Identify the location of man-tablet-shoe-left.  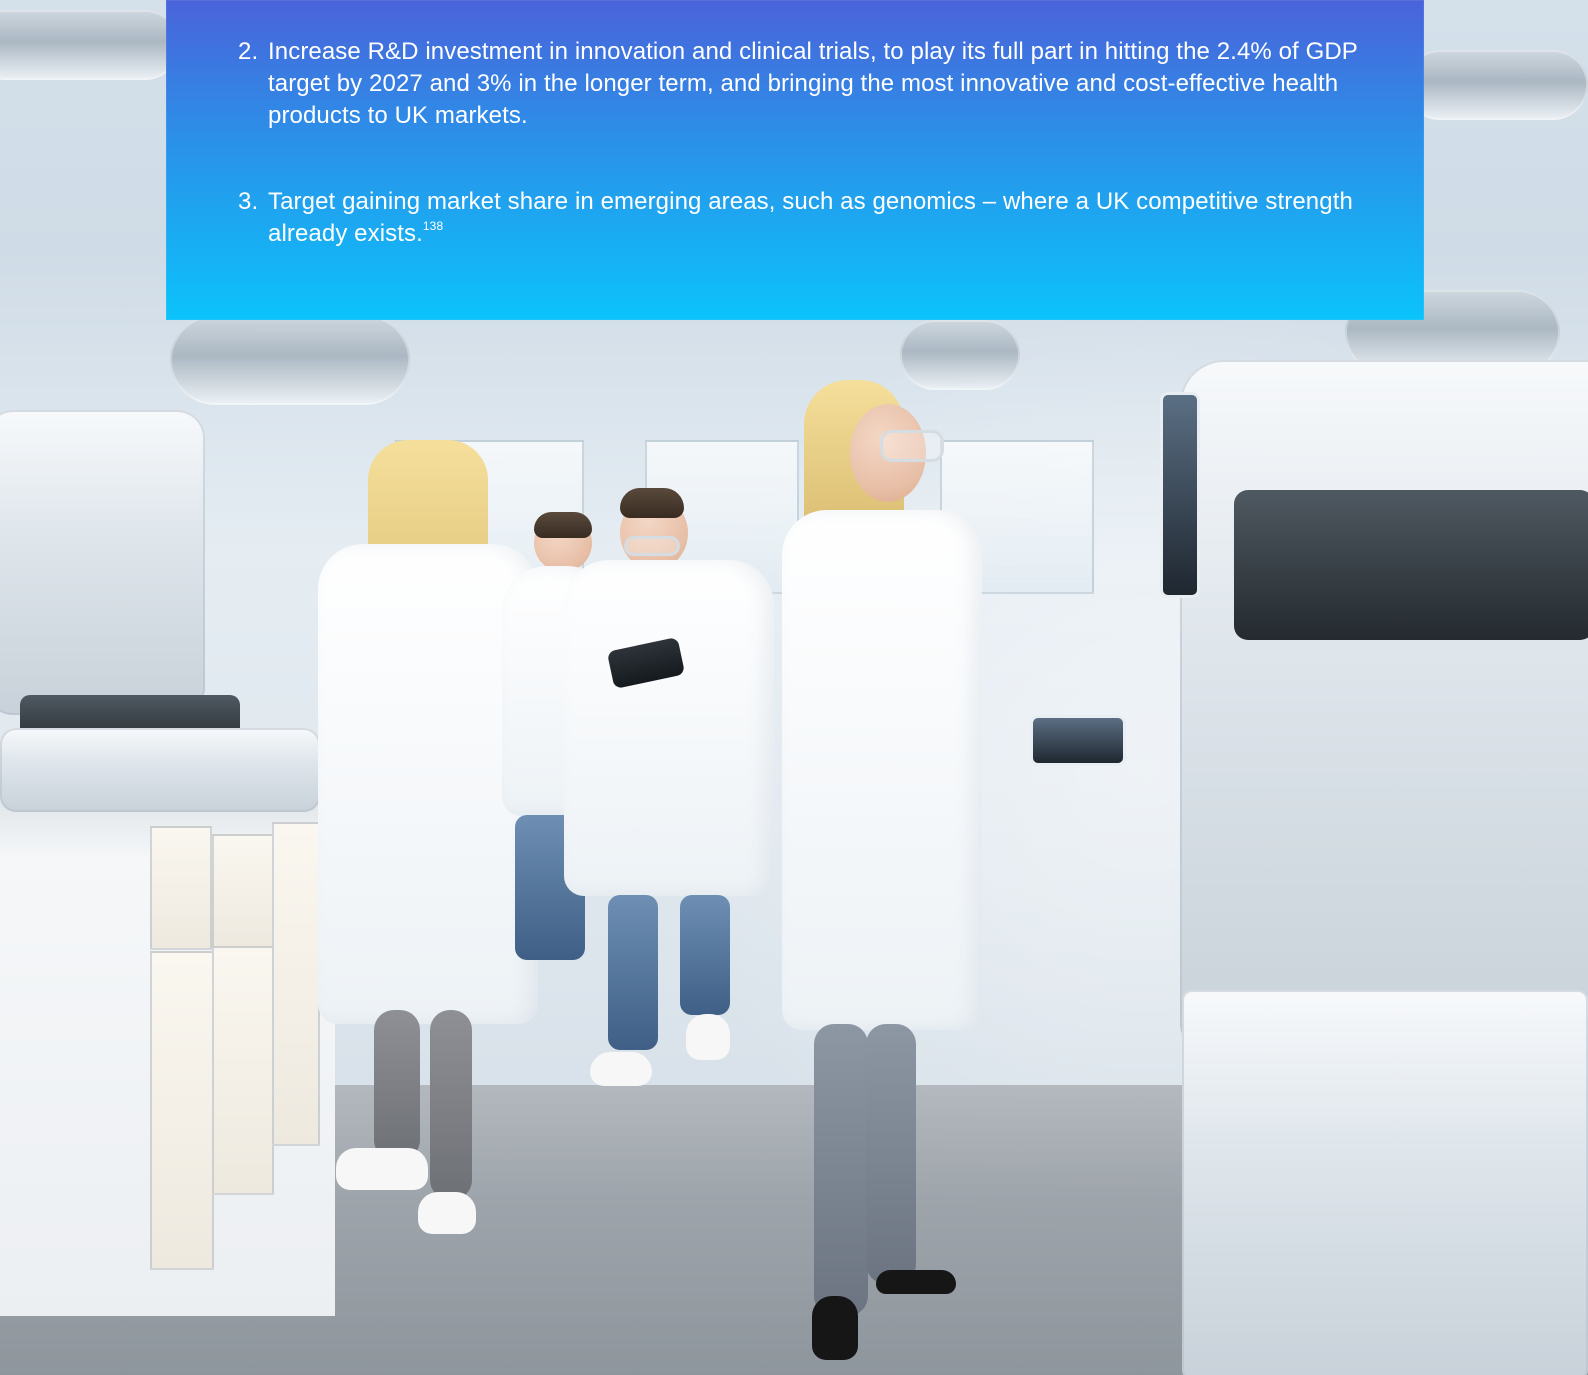
(621, 1069).